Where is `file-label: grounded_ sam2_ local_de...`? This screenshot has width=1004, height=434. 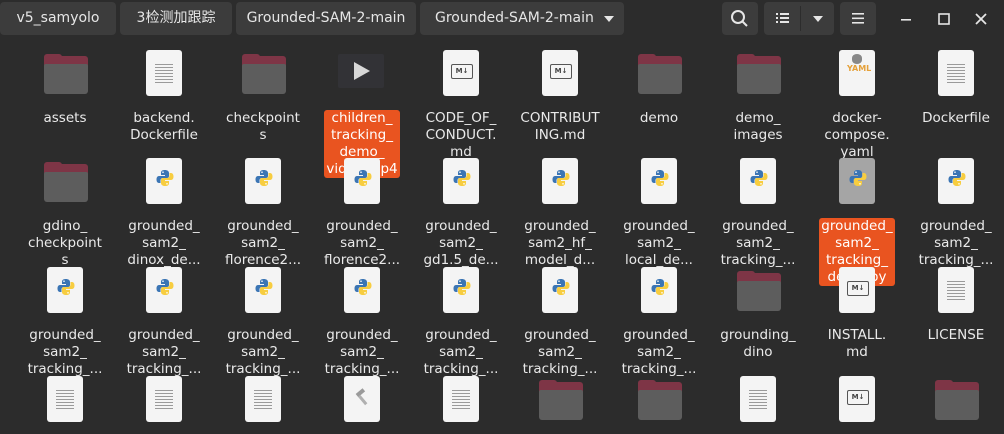 file-label: grounded_ sam2_ local_de... is located at coordinates (659, 243).